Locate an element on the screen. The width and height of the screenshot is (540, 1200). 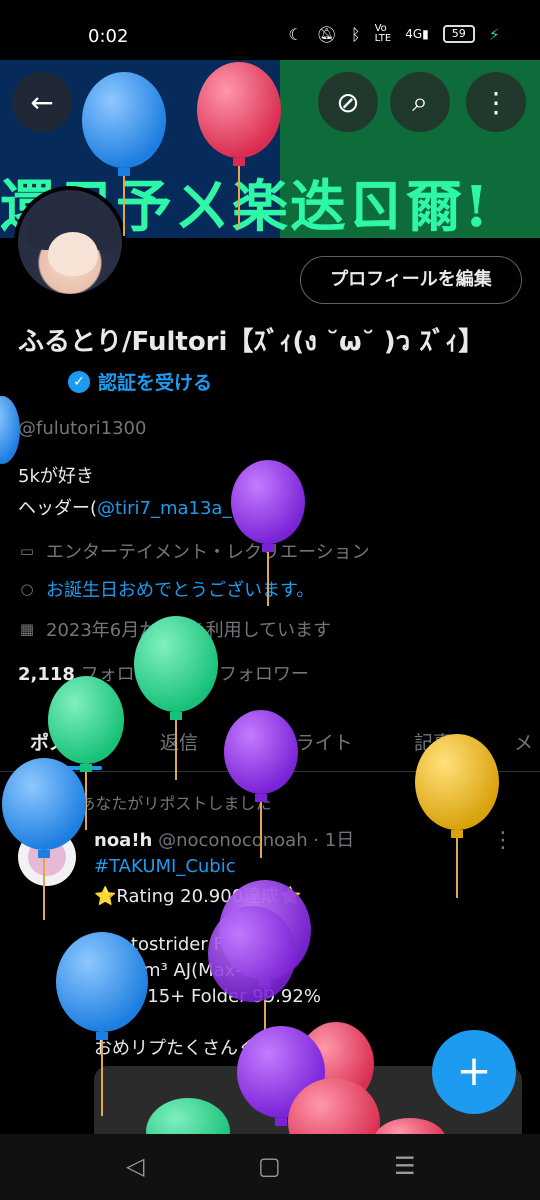
follow-stats: 2,118 フォロー 729 フォロワー is located at coordinates (163, 673).